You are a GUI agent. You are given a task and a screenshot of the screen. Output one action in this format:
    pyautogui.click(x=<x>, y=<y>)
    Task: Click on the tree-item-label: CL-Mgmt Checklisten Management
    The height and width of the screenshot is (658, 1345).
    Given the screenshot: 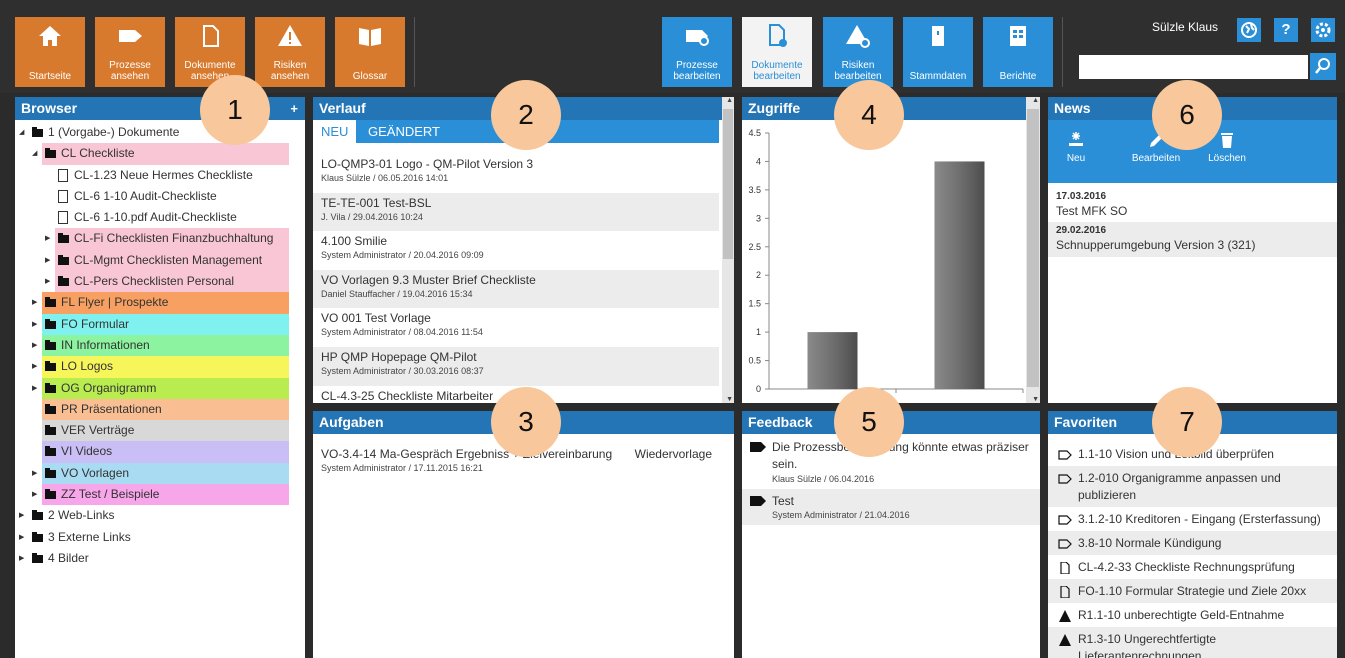 What is the action you would take?
    pyautogui.click(x=168, y=259)
    